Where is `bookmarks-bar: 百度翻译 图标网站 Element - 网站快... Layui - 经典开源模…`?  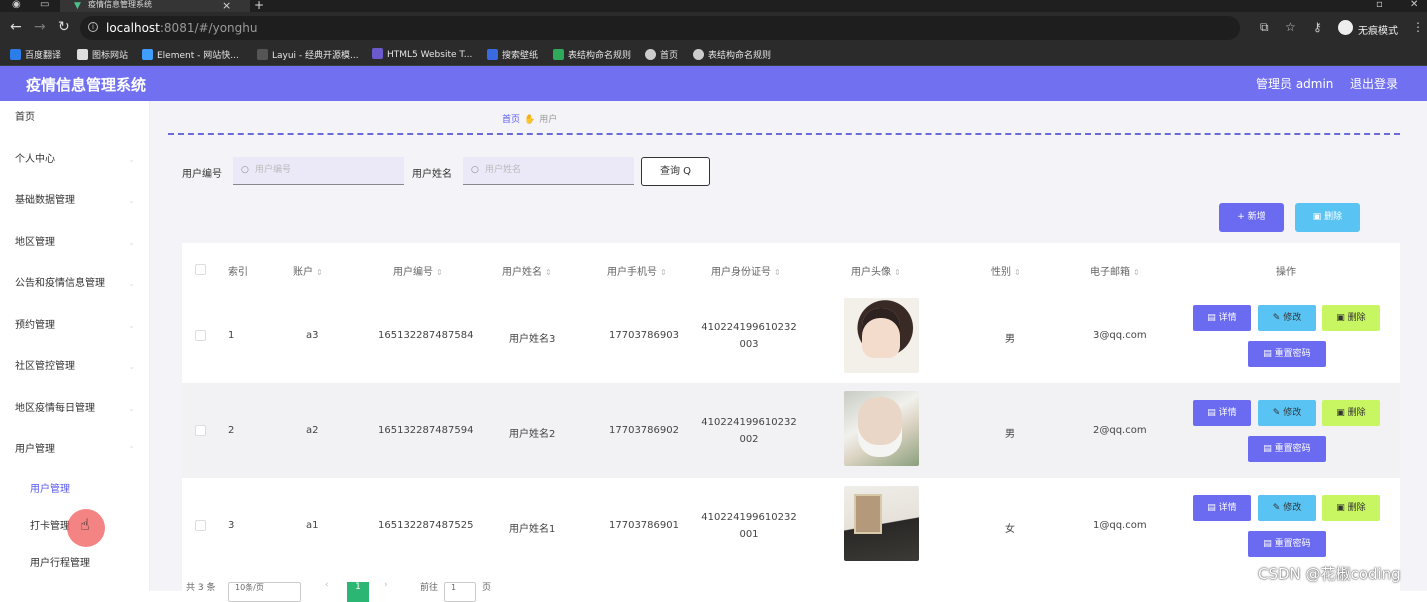
bookmarks-bar: 百度翻译 图标网站 Element - 网站快... Layui - 经典开源模… is located at coordinates (713, 55).